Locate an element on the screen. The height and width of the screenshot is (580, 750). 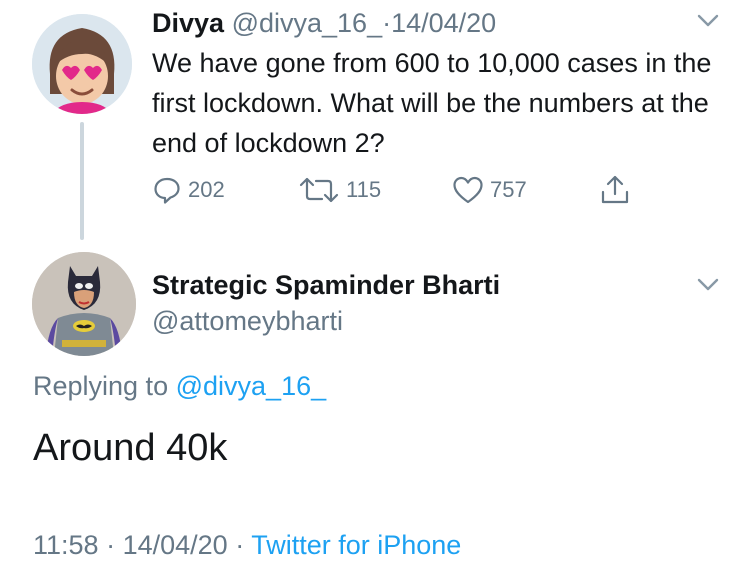
share-button is located at coordinates (615, 190).